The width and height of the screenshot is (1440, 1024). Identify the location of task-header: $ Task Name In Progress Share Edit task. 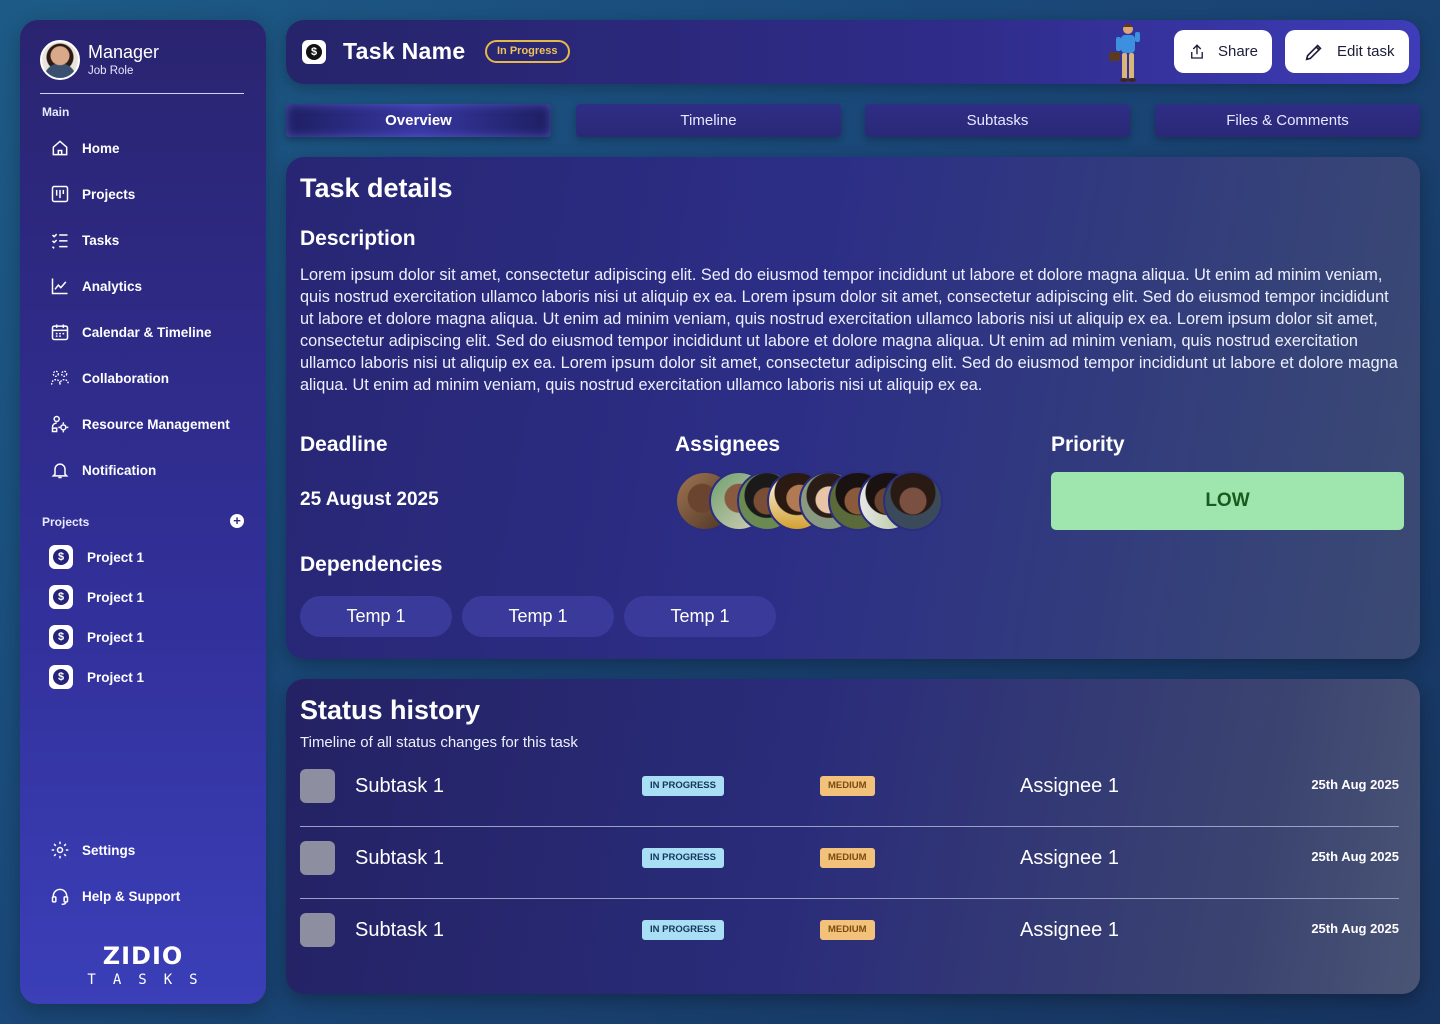
(853, 52).